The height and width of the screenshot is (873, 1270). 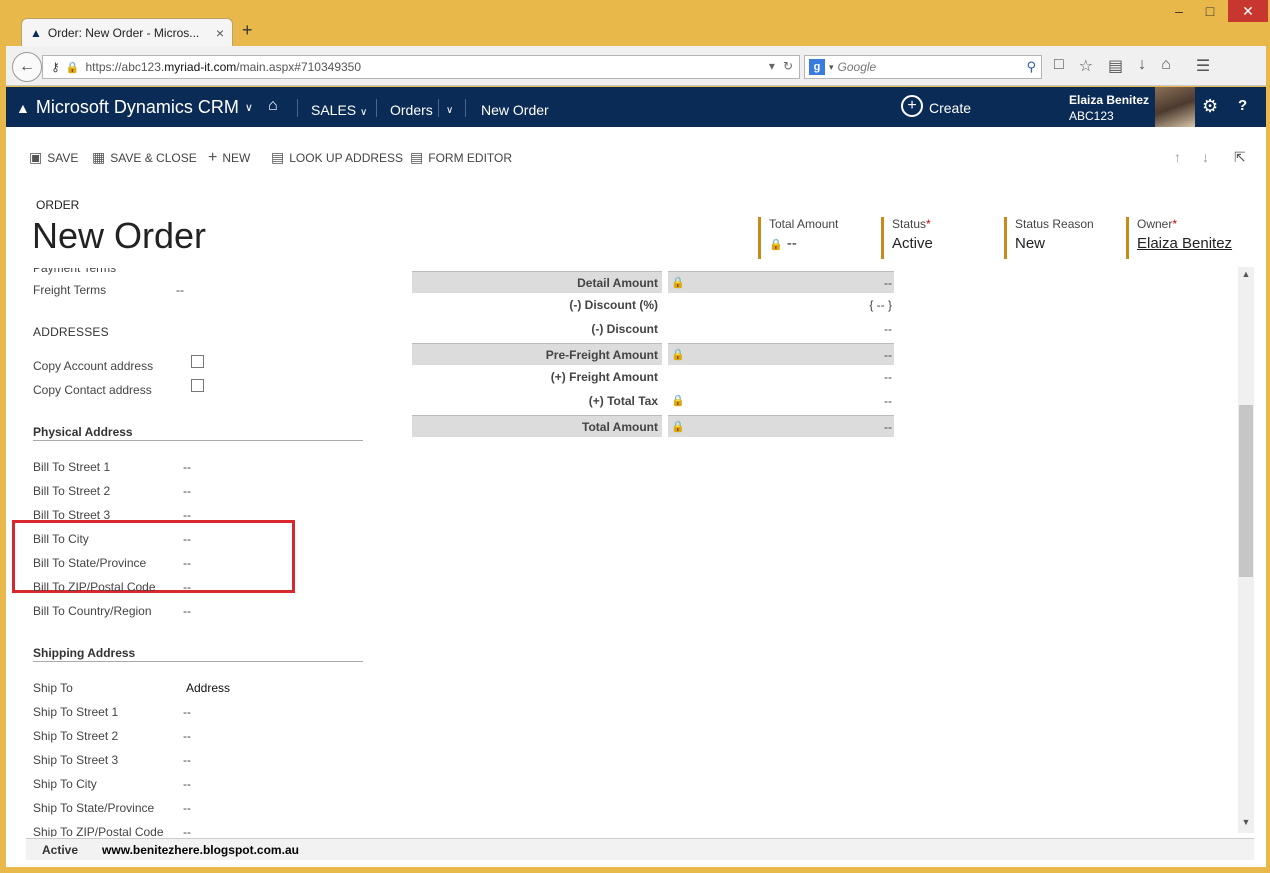 I want to click on plus-circle-icon: +, so click(x=912, y=106).